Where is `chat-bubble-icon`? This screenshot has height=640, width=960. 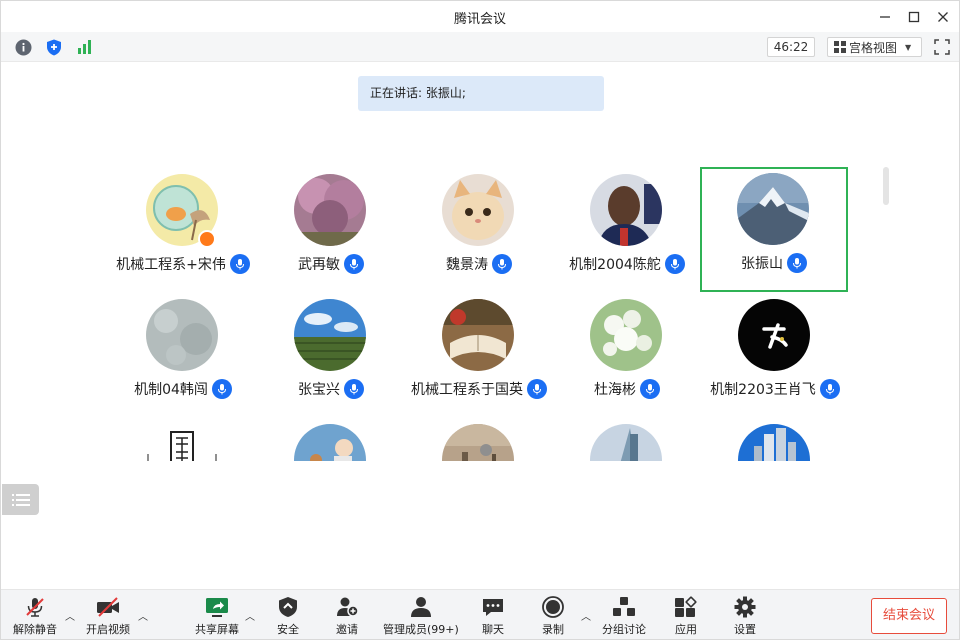
chat-bubble-icon is located at coordinates (493, 607).